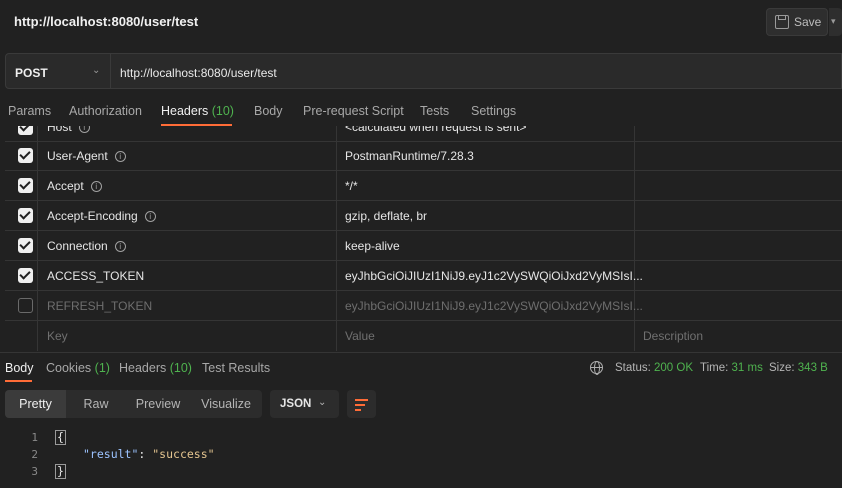 This screenshot has width=842, height=488. What do you see at coordinates (100, 306) in the screenshot?
I see `header-key: REFRESH_TOKEN` at bounding box center [100, 306].